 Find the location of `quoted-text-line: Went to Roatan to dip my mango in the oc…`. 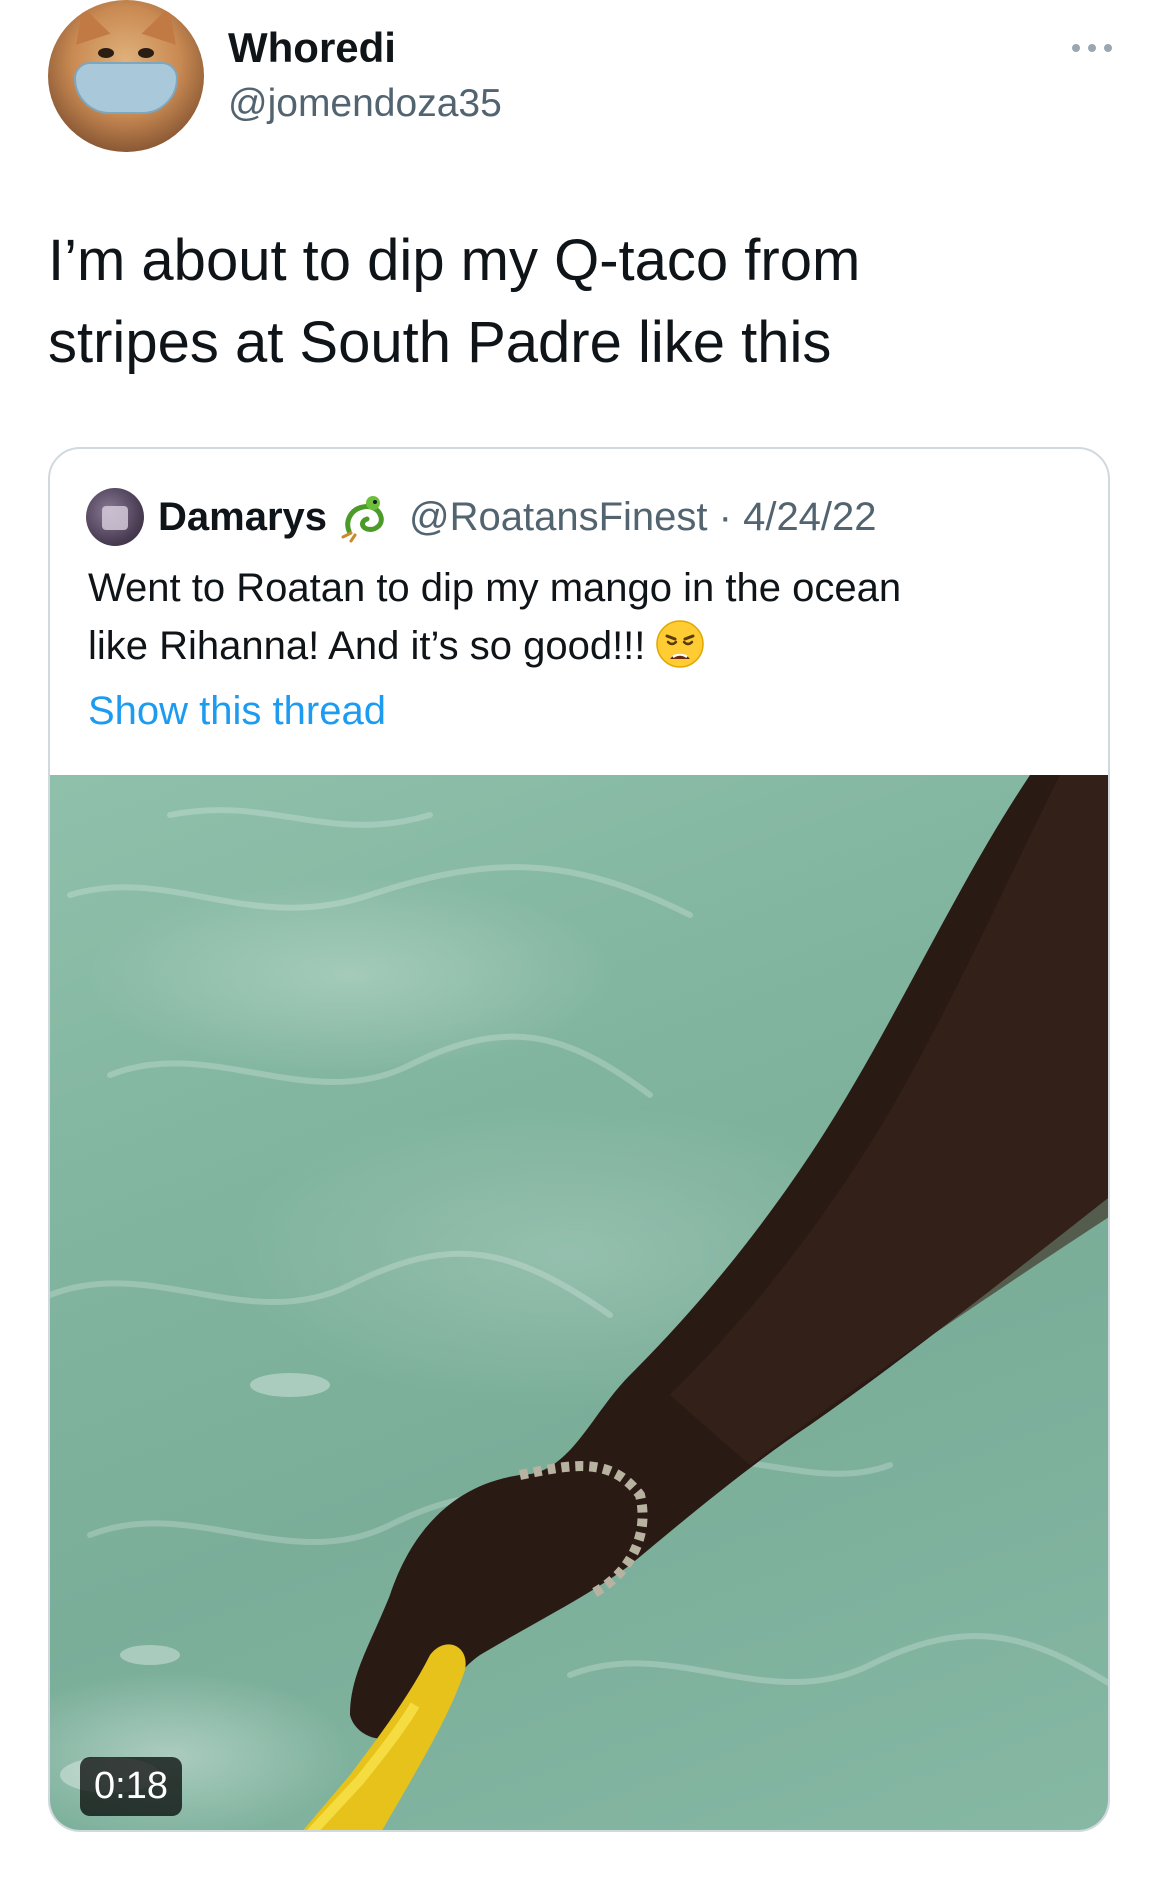

quoted-text-line: Went to Roatan to dip my mango in the oc… is located at coordinates (495, 588).